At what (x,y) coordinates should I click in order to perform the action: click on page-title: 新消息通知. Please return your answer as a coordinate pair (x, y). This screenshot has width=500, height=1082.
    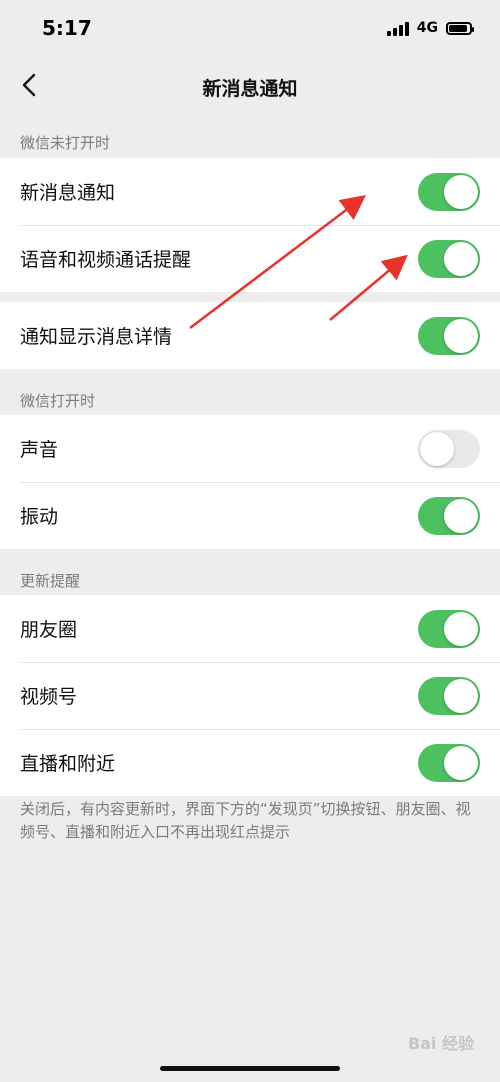
    Looking at the image, I should click on (250, 89).